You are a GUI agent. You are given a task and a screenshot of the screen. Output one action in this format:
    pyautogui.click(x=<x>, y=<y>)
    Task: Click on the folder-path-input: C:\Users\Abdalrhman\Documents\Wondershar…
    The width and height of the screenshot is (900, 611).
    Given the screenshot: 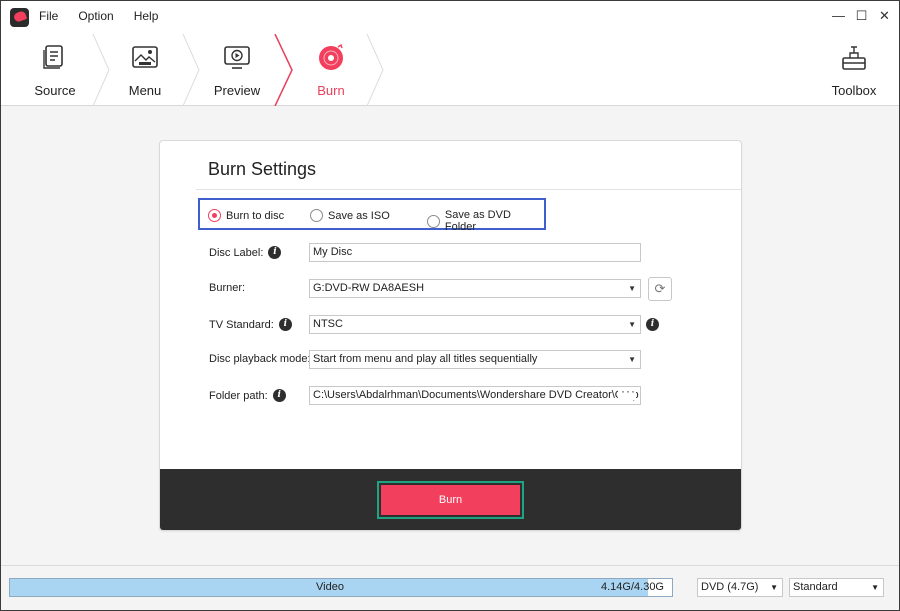 What is the action you would take?
    pyautogui.click(x=475, y=395)
    